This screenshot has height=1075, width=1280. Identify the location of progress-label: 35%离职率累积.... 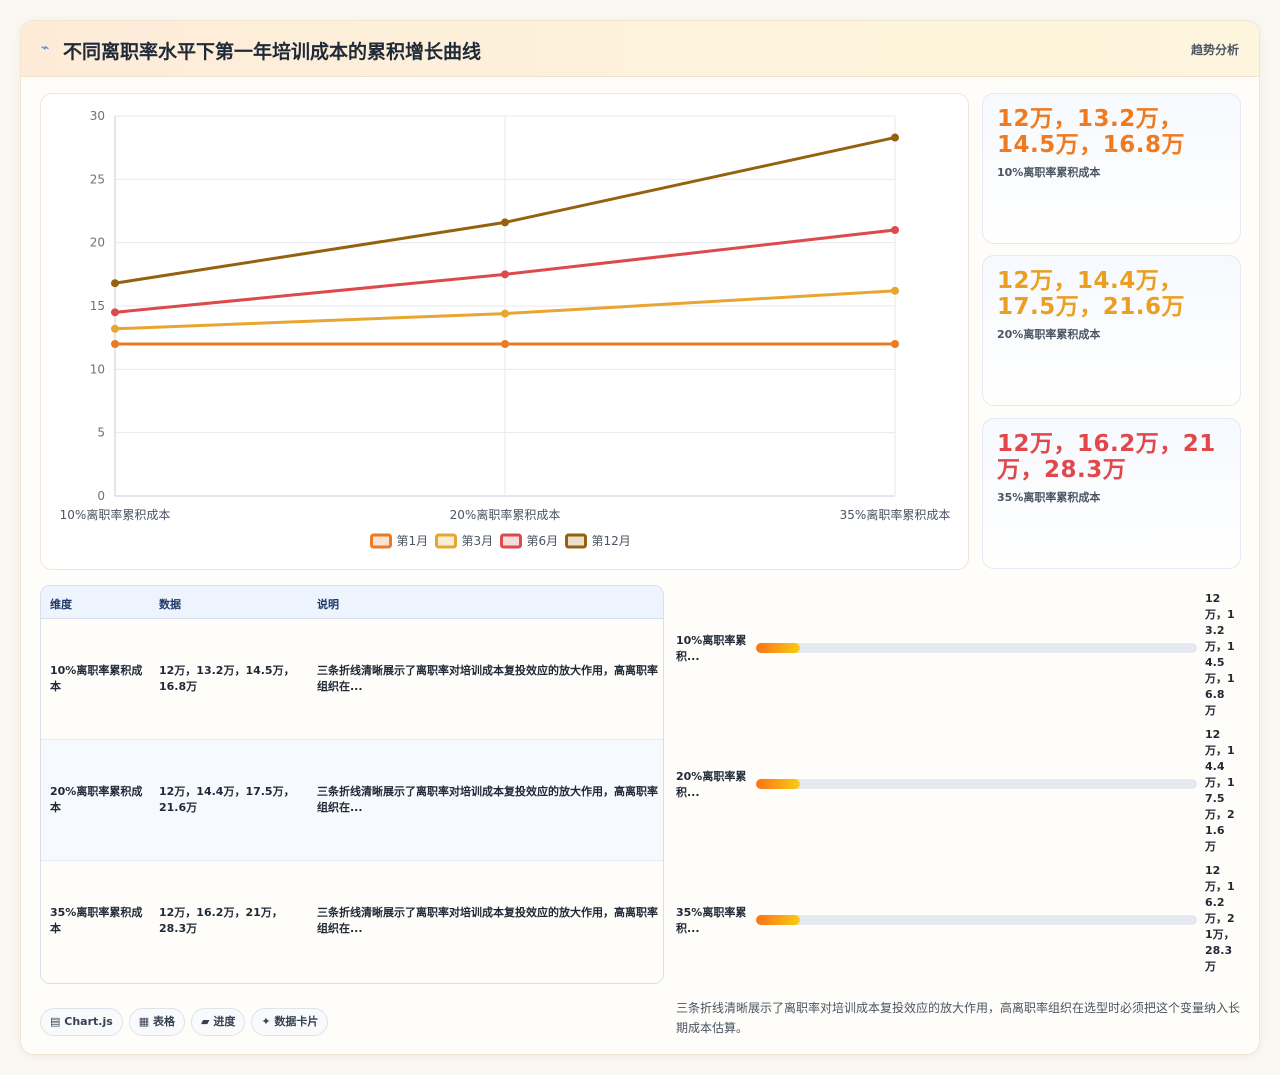
(711, 920).